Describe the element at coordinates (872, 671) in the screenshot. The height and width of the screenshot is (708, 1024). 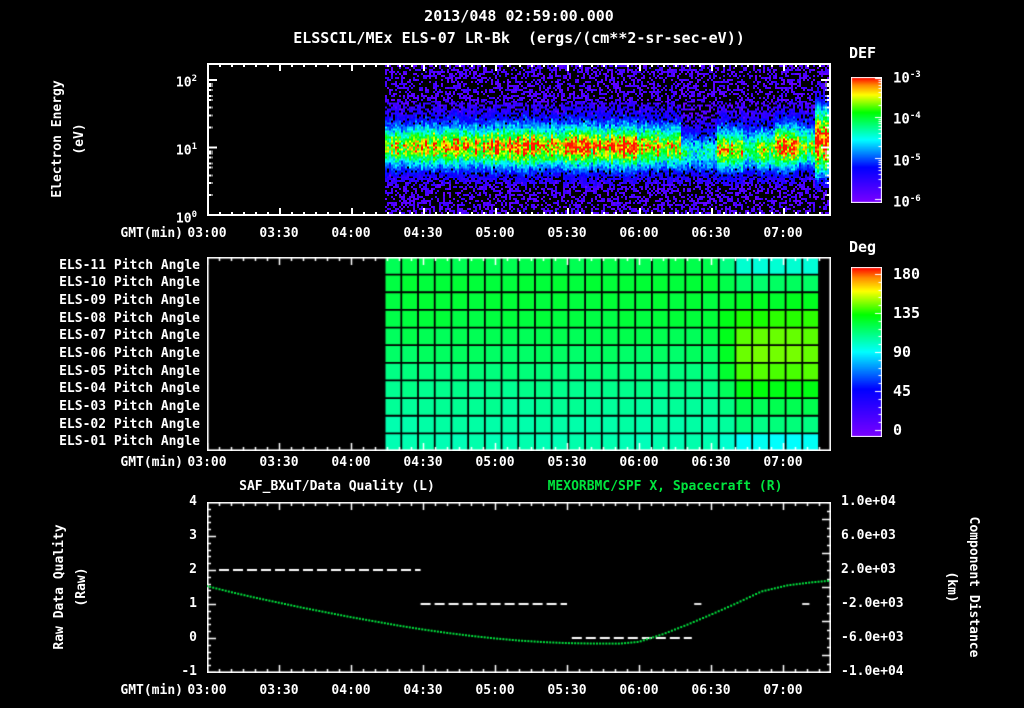
I see `y-tick-label: -1.0e+04` at that location.